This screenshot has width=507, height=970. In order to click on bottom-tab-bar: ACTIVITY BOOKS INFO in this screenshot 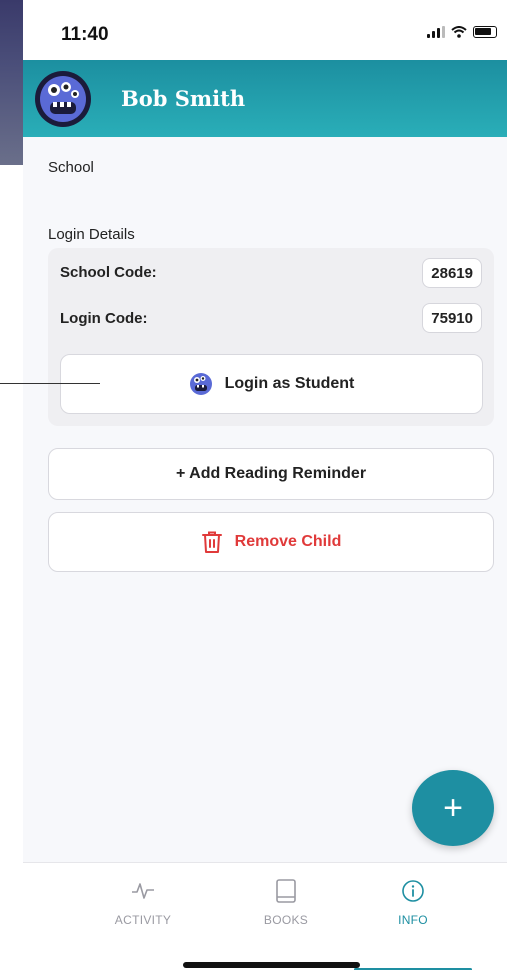, I will do `click(265, 916)`.